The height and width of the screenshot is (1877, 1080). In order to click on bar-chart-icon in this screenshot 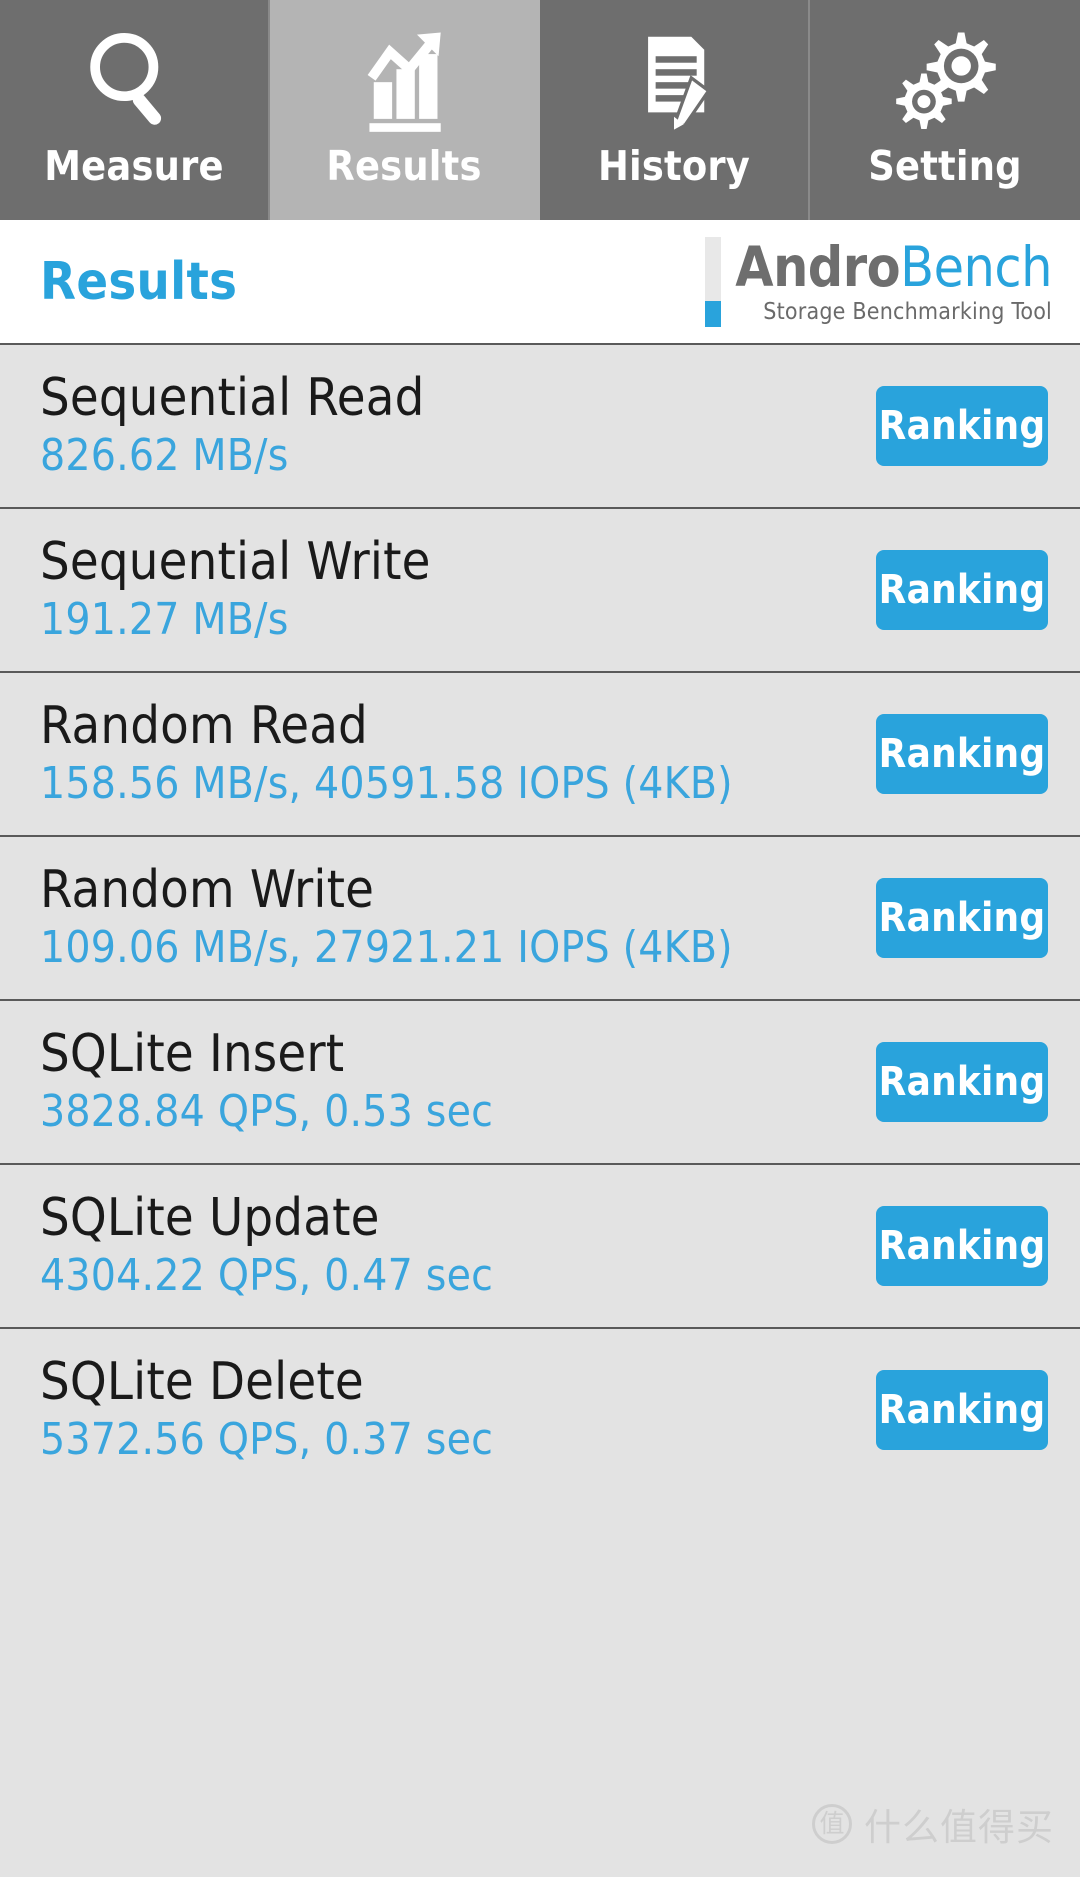, I will do `click(404, 80)`.